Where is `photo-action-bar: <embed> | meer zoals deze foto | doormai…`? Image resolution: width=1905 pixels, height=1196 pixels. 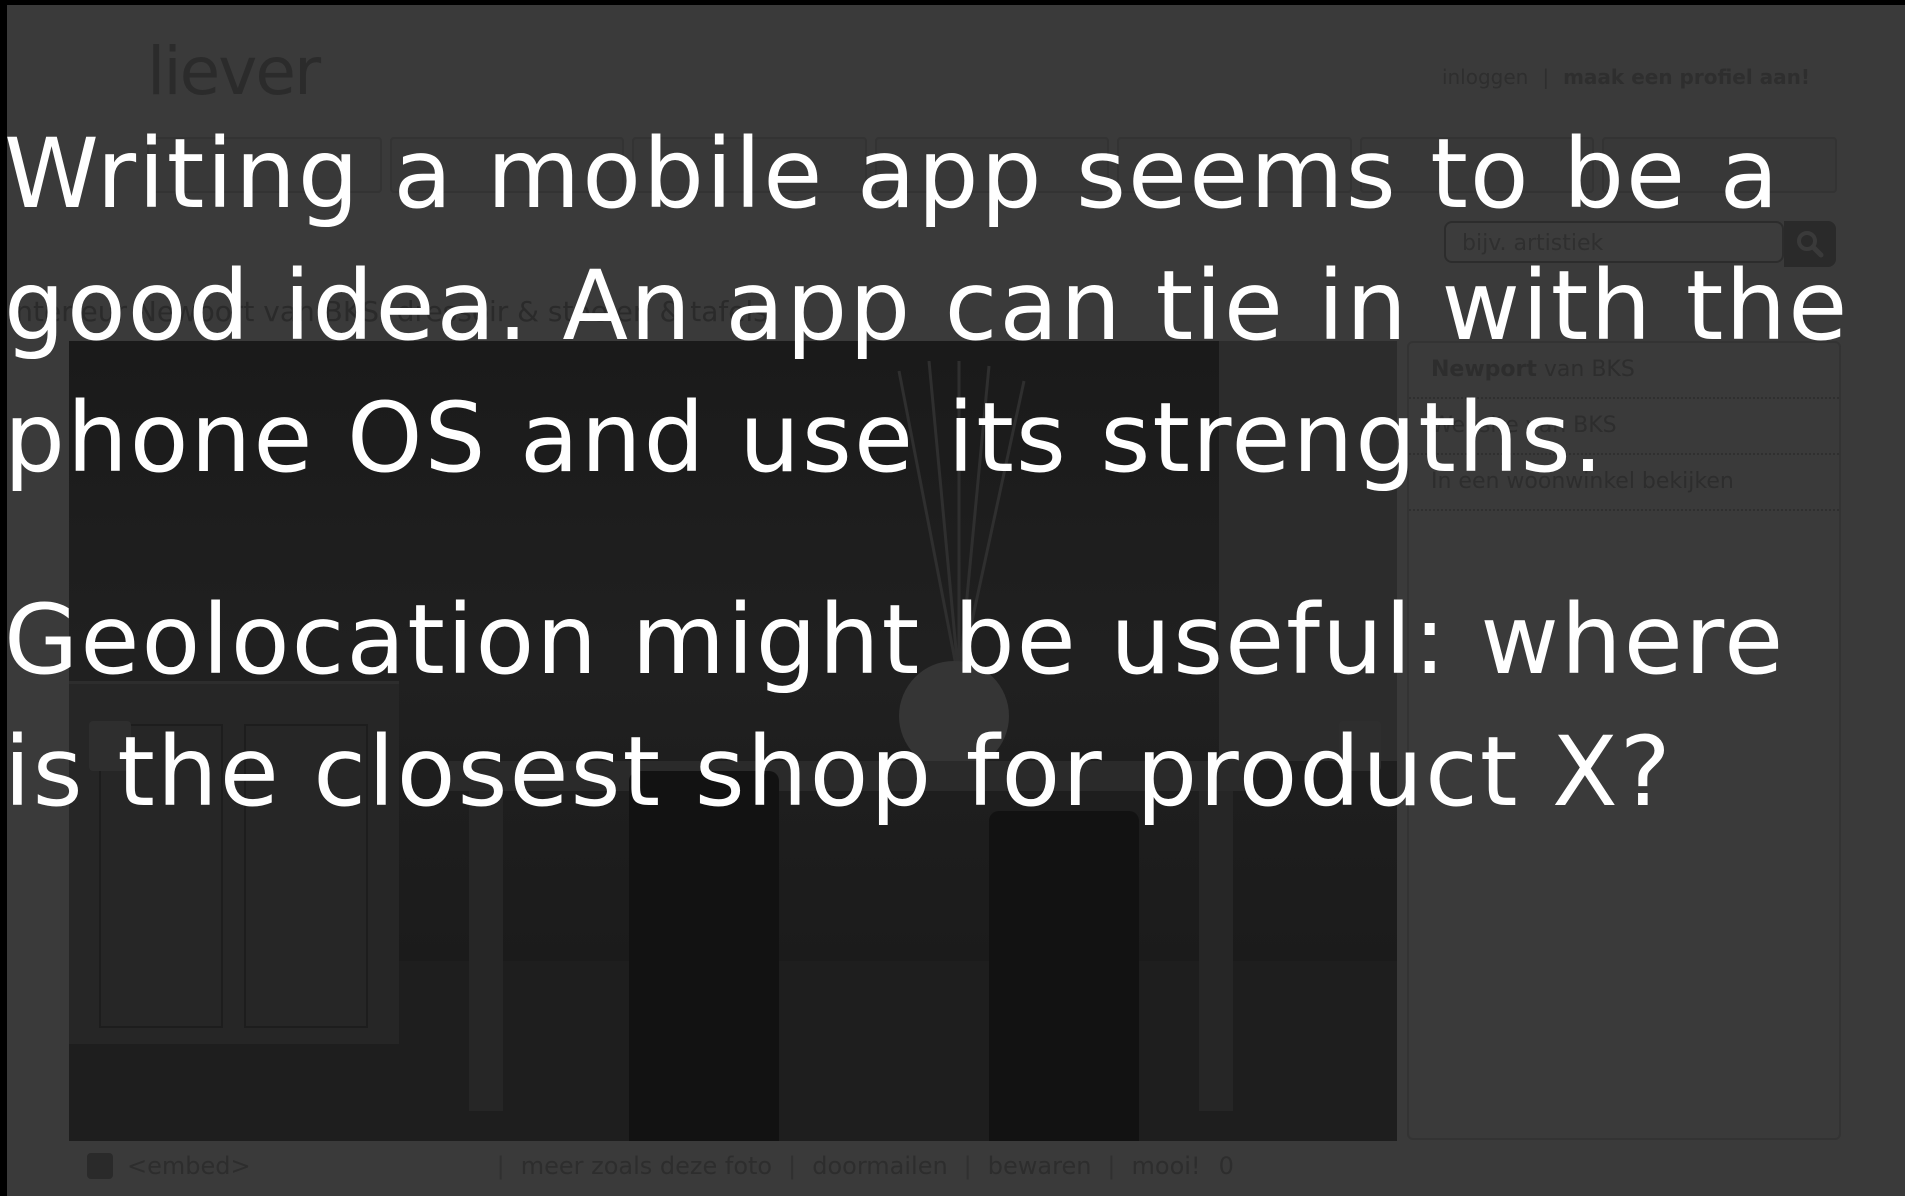 photo-action-bar: <embed> | meer zoals deze foto | doormai… is located at coordinates (733, 1166).